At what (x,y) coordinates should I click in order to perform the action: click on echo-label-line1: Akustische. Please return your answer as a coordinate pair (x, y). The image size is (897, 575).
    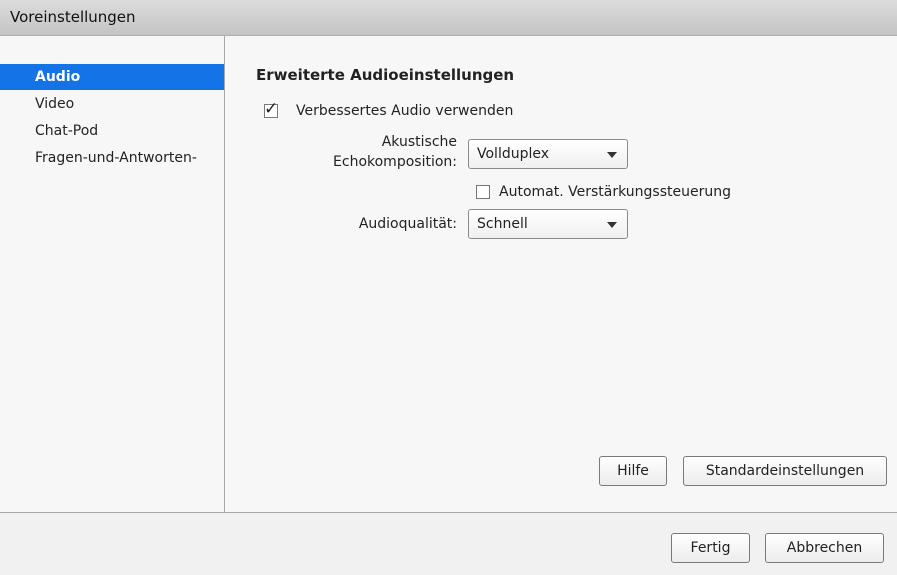
    Looking at the image, I should click on (419, 142).